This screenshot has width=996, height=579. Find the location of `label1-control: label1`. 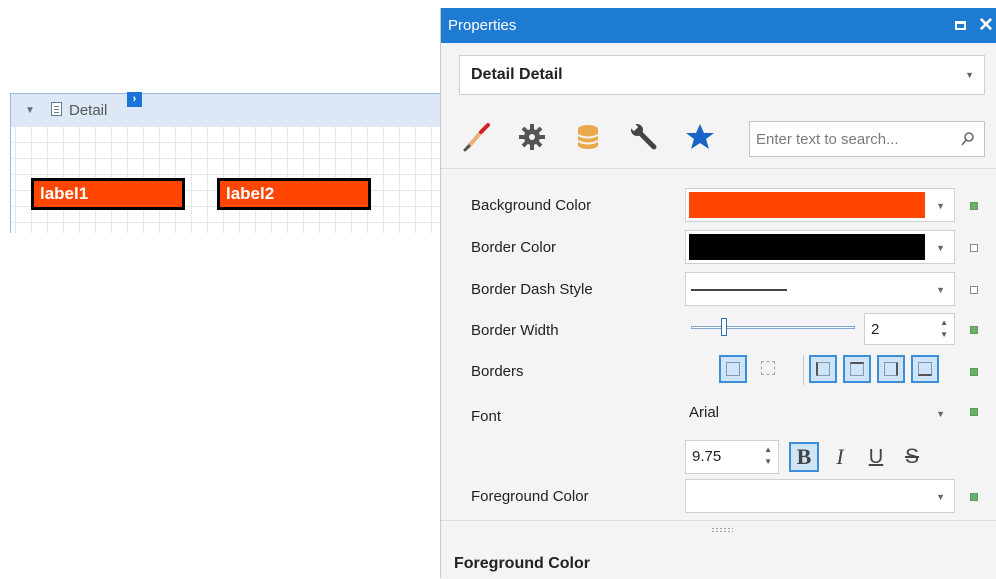

label1-control: label1 is located at coordinates (108, 194).